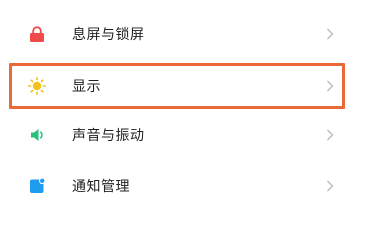 This screenshot has height=240, width=368. I want to click on lock-icon, so click(37, 34).